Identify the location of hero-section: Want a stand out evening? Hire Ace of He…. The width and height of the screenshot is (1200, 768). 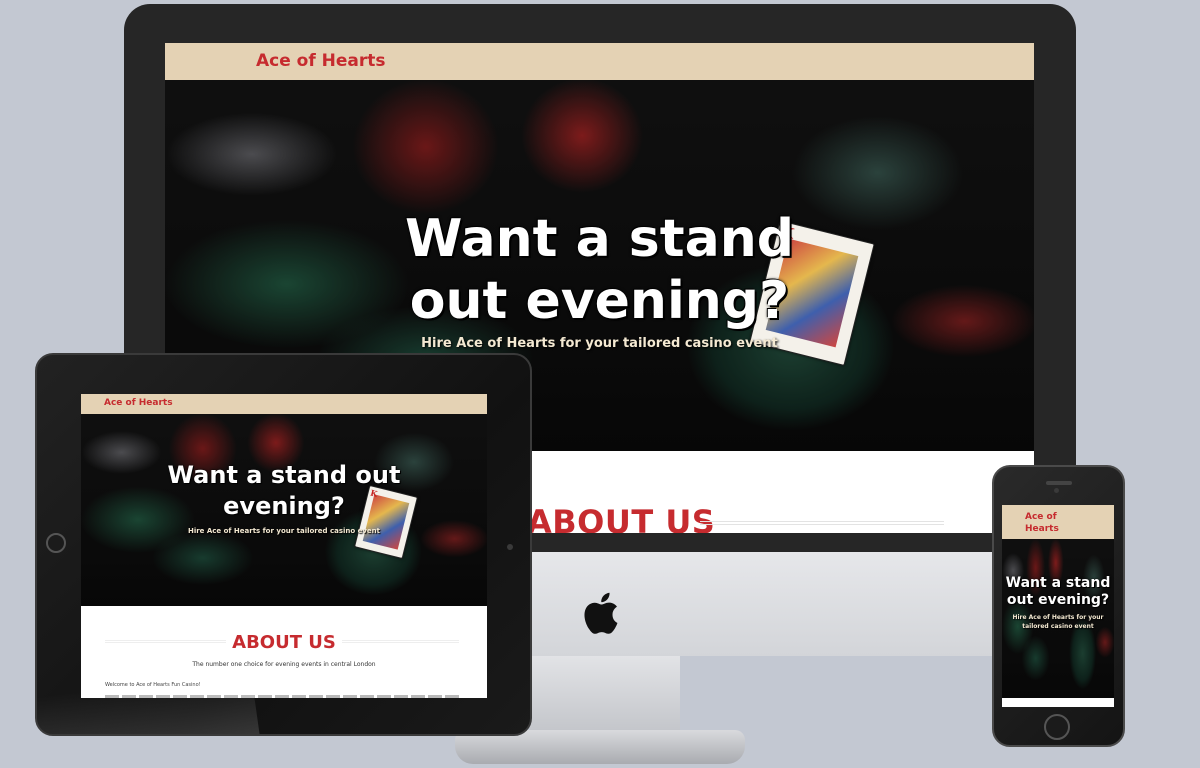
(1058, 618).